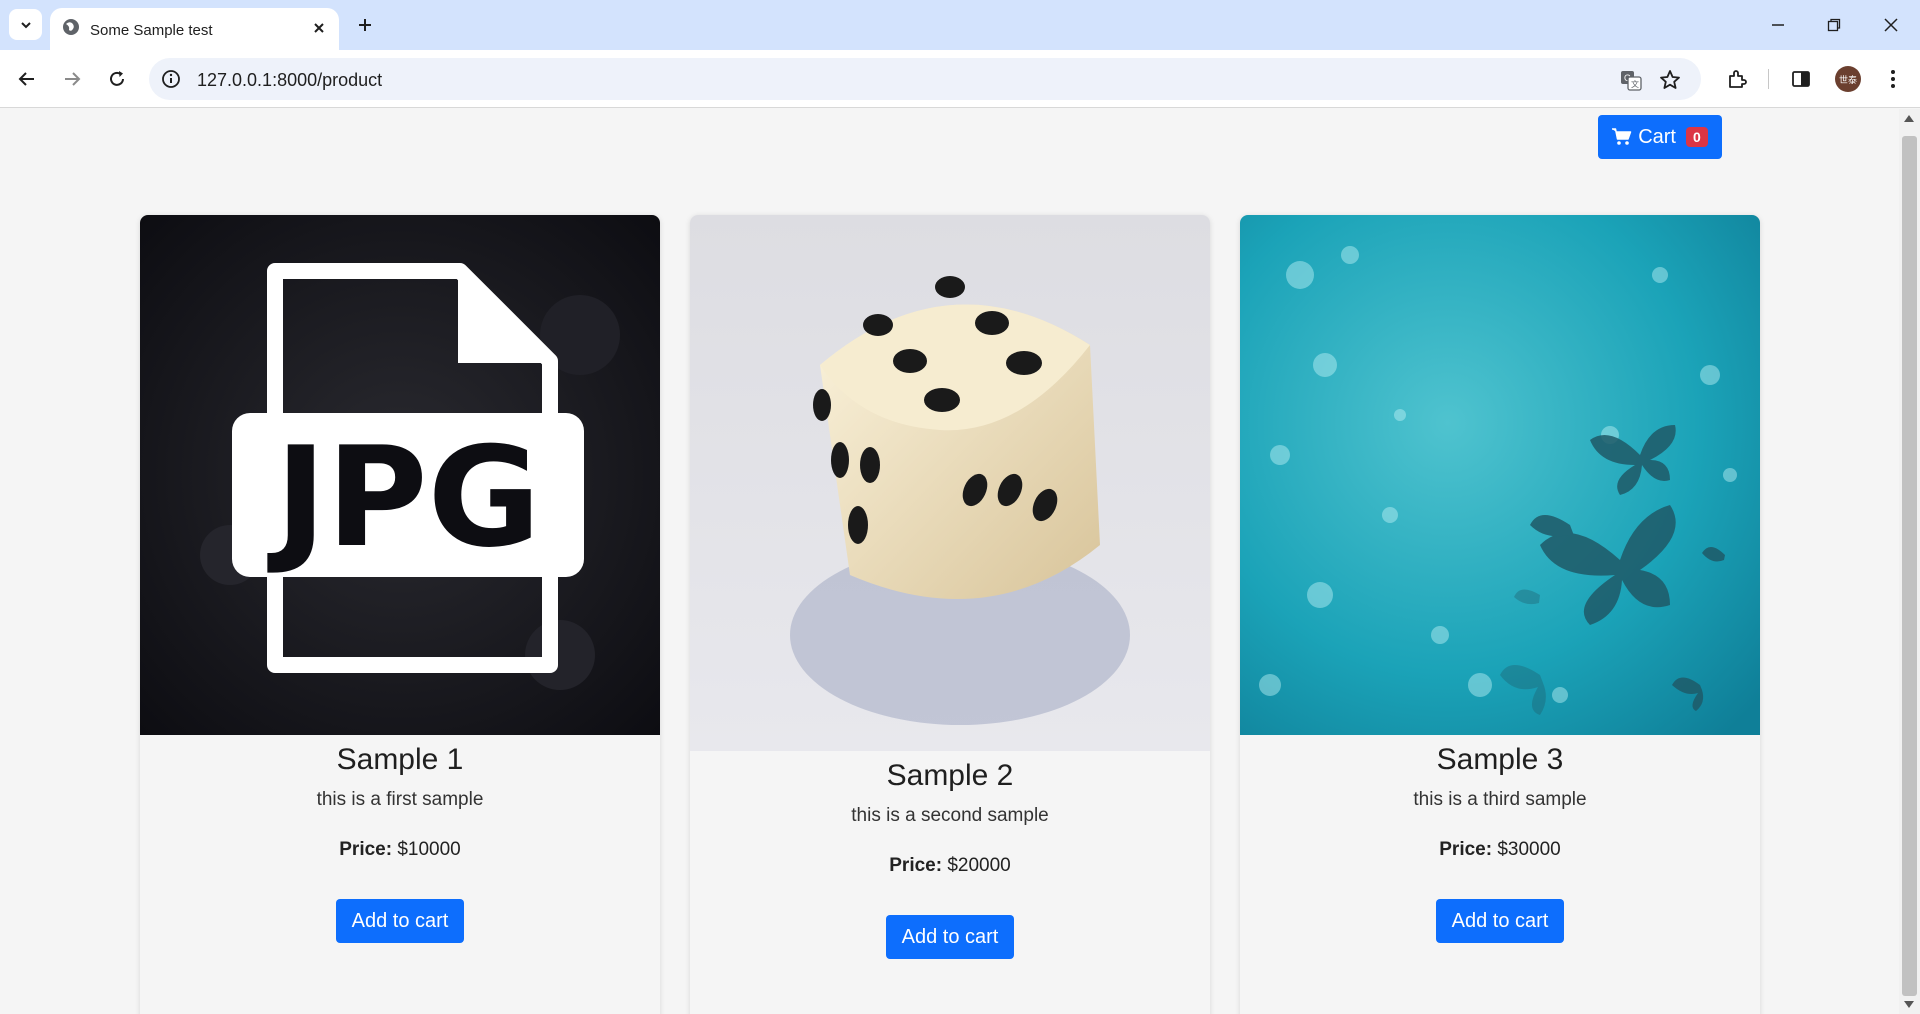 The height and width of the screenshot is (1014, 1920). What do you see at coordinates (404, 497) in the screenshot?
I see `svg-text: JPG` at bounding box center [404, 497].